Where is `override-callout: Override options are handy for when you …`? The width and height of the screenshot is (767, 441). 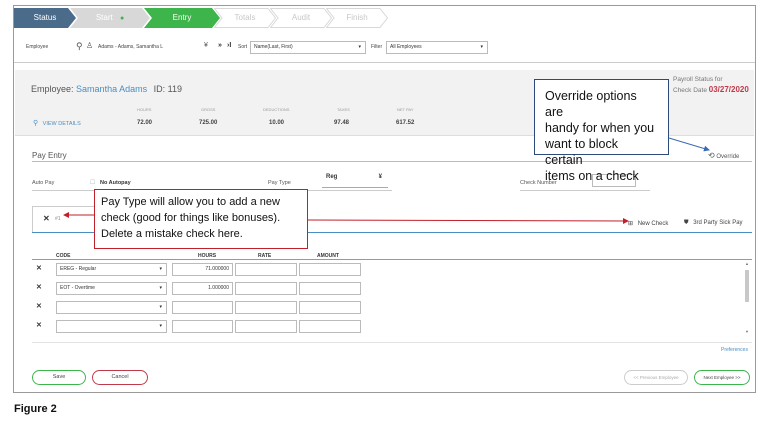 override-callout: Override options are handy for when you … is located at coordinates (601, 131).